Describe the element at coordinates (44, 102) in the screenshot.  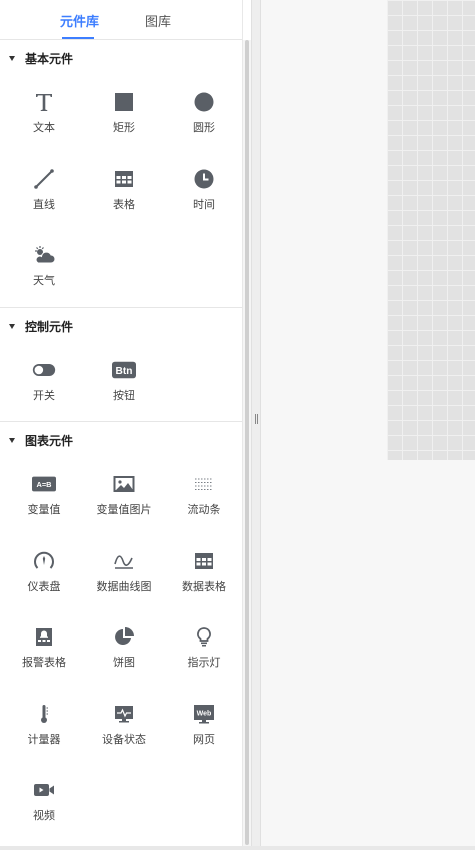
I see `text-icon` at that location.